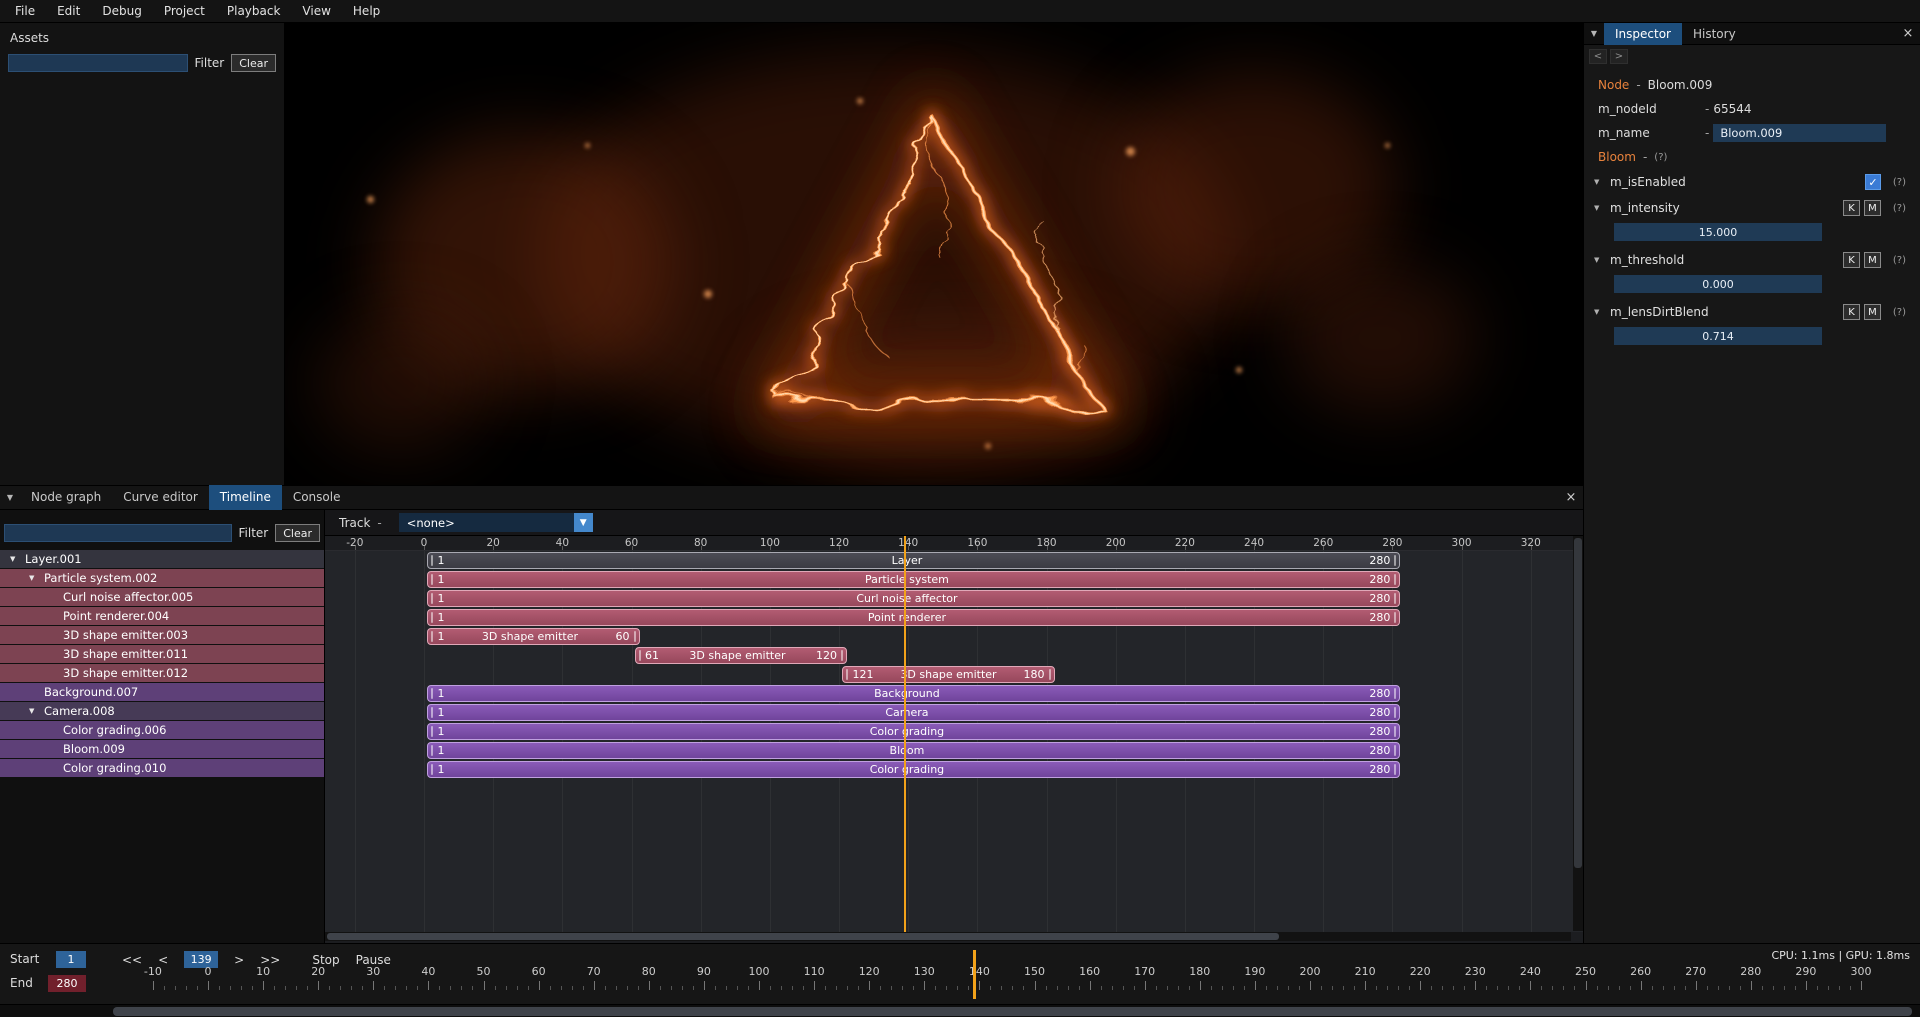 The image size is (1920, 1017). Describe the element at coordinates (245, 497) in the screenshot. I see `tab-timeline: Timeline` at that location.